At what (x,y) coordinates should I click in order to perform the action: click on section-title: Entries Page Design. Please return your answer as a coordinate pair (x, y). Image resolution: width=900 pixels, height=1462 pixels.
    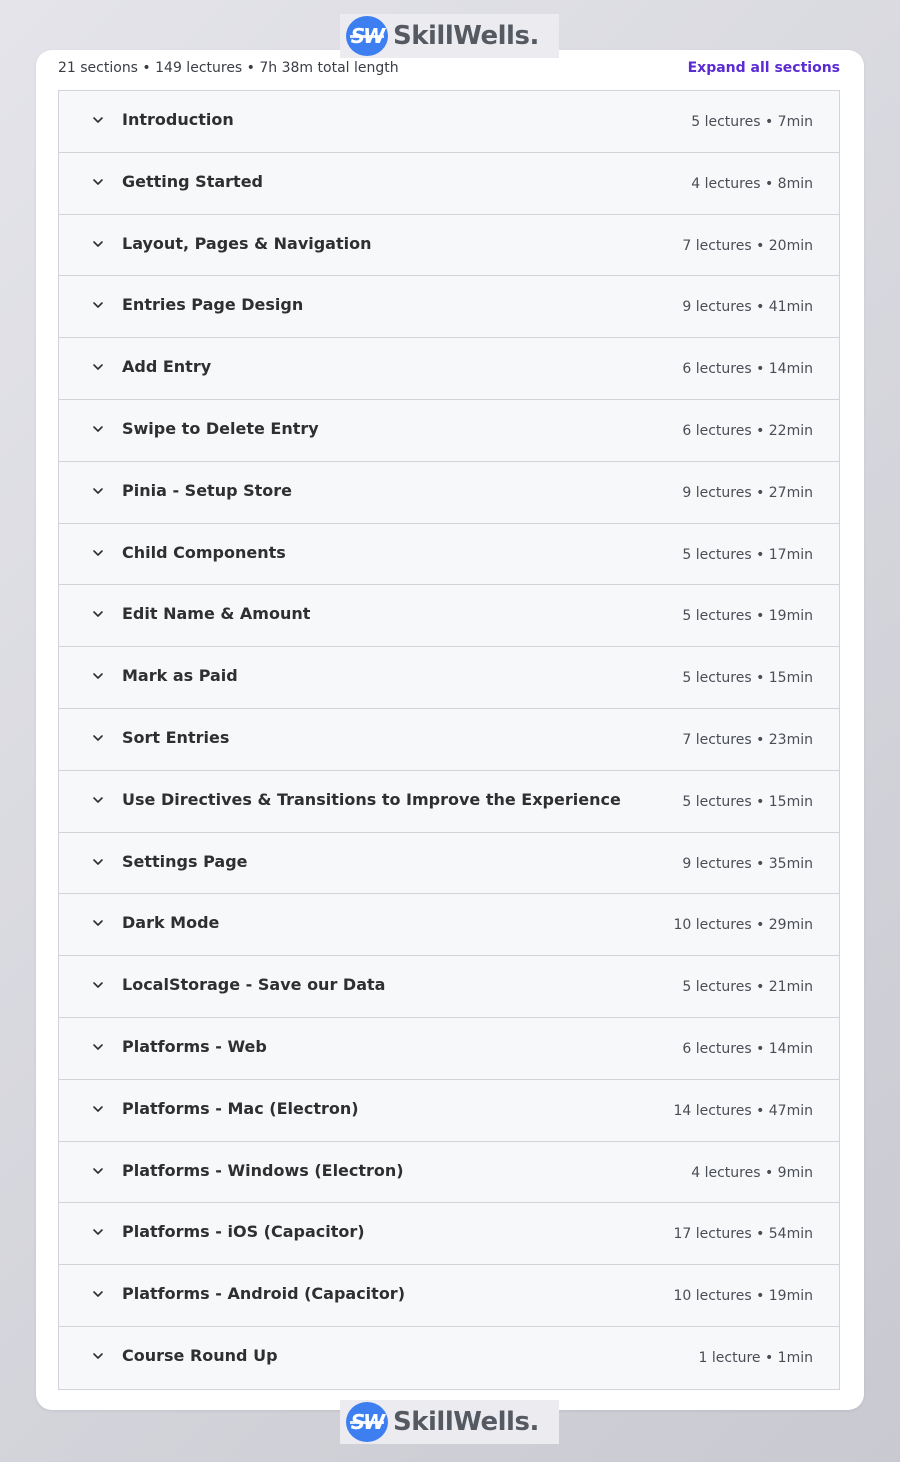
    Looking at the image, I should click on (213, 305).